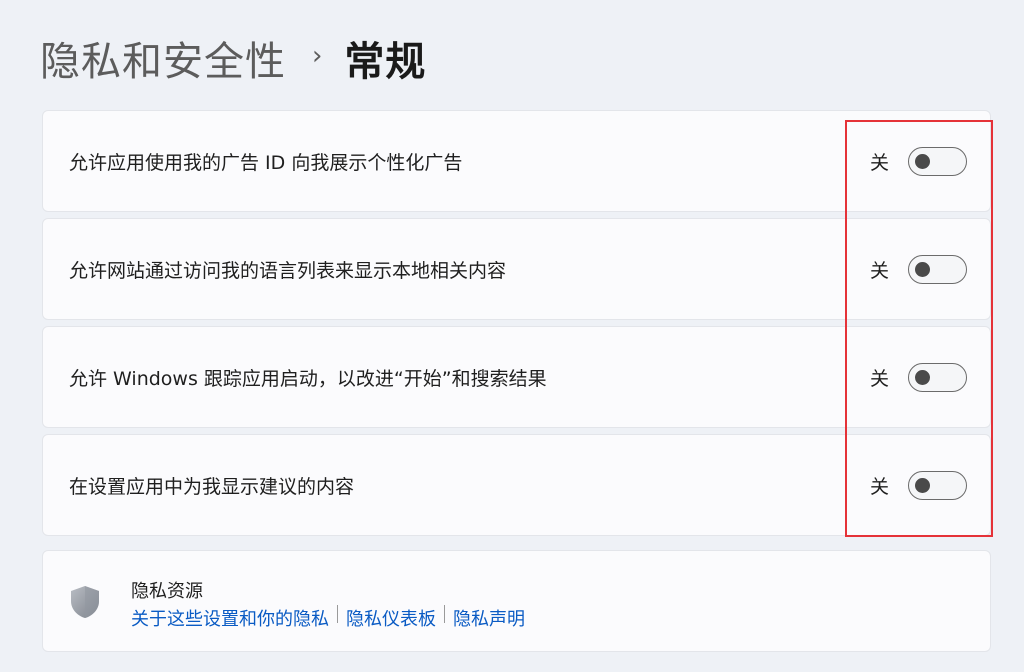 The height and width of the screenshot is (672, 1024). Describe the element at coordinates (266, 162) in the screenshot. I see `setting-label: 允许应用使用我的广告 ID 向我展示个性化广告` at that location.